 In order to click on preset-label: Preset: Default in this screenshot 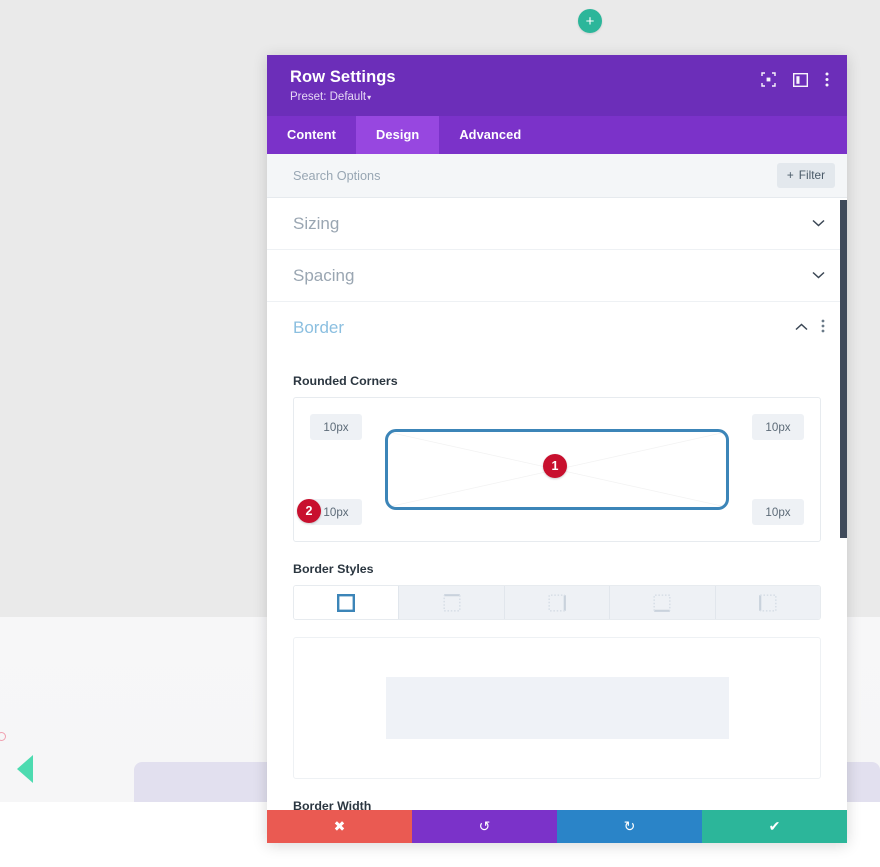, I will do `click(328, 97)`.